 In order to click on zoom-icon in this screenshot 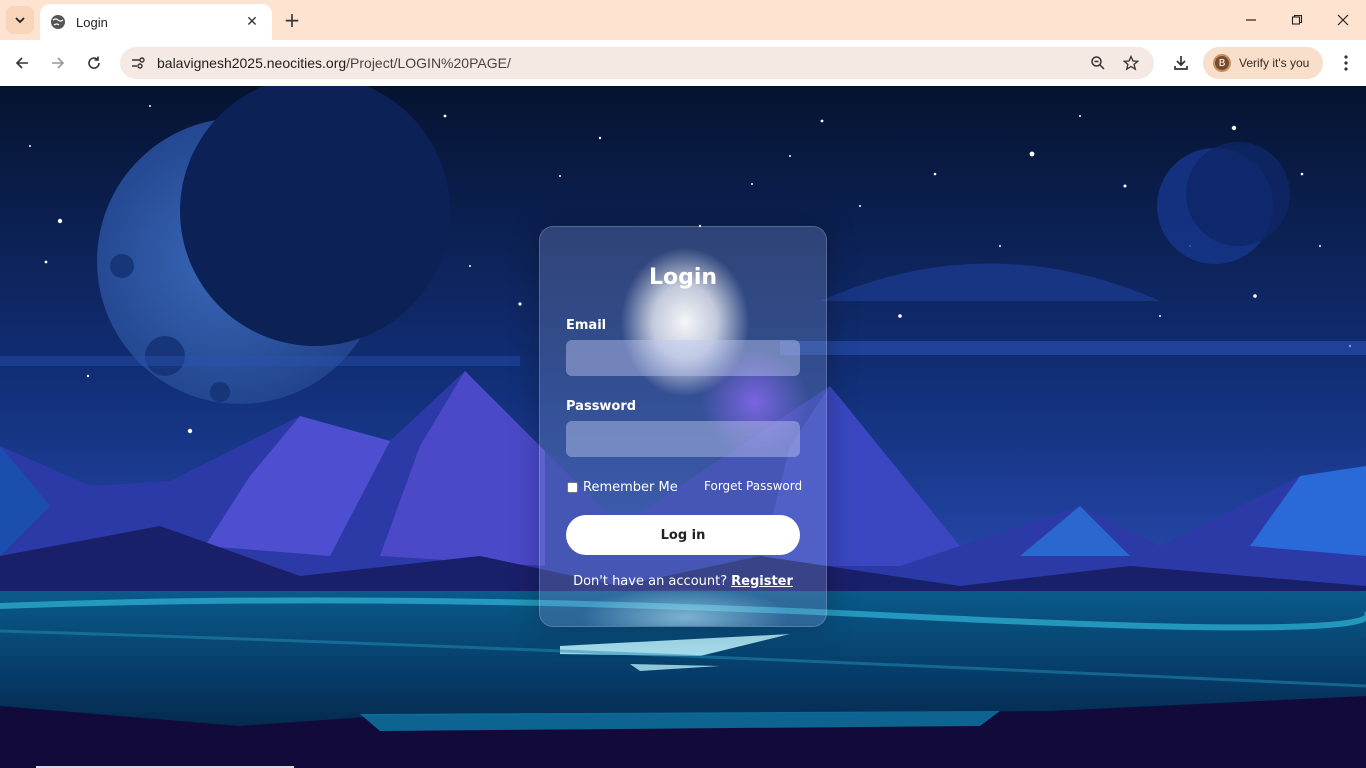, I will do `click(1098, 63)`.